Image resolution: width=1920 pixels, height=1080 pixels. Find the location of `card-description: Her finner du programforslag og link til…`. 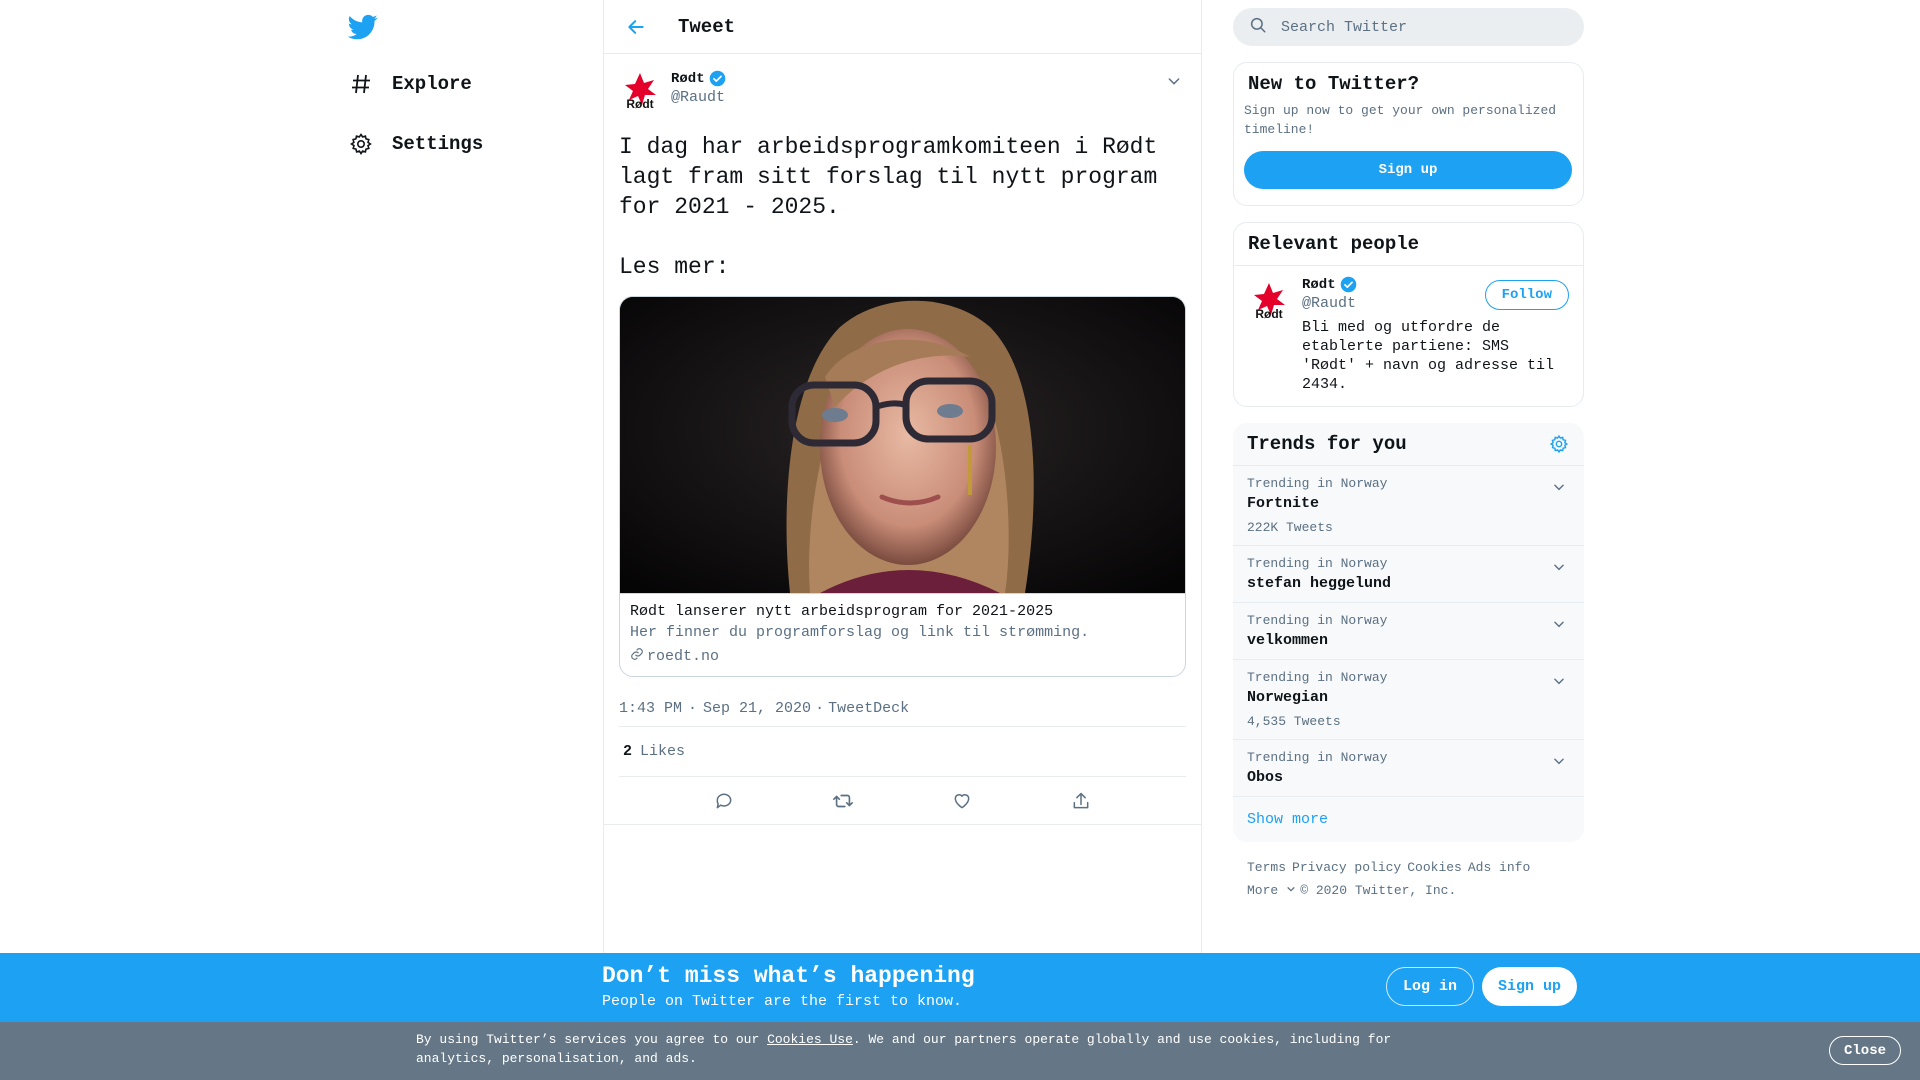

card-description: Her finner du programforslag og link til… is located at coordinates (860, 632).